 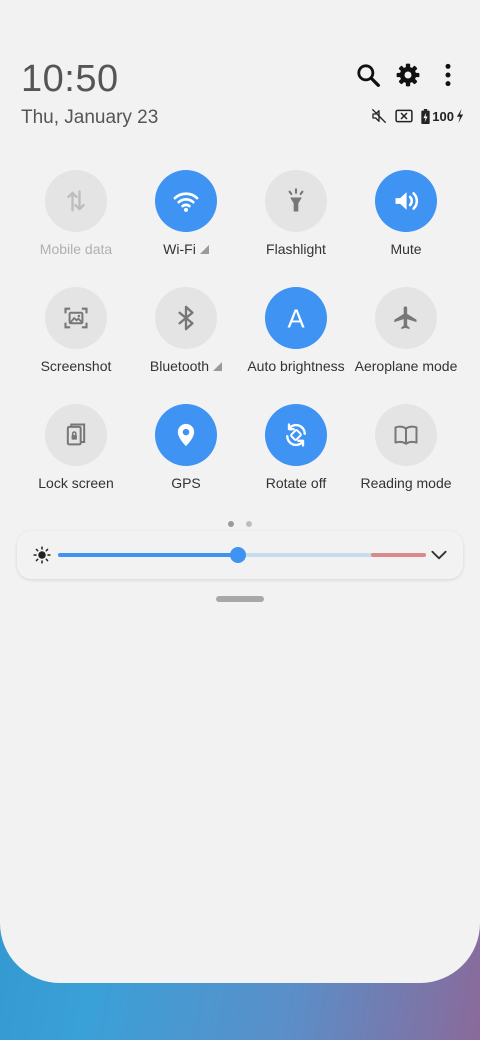 I want to click on rotate-off-toggle-button, so click(x=296, y=435).